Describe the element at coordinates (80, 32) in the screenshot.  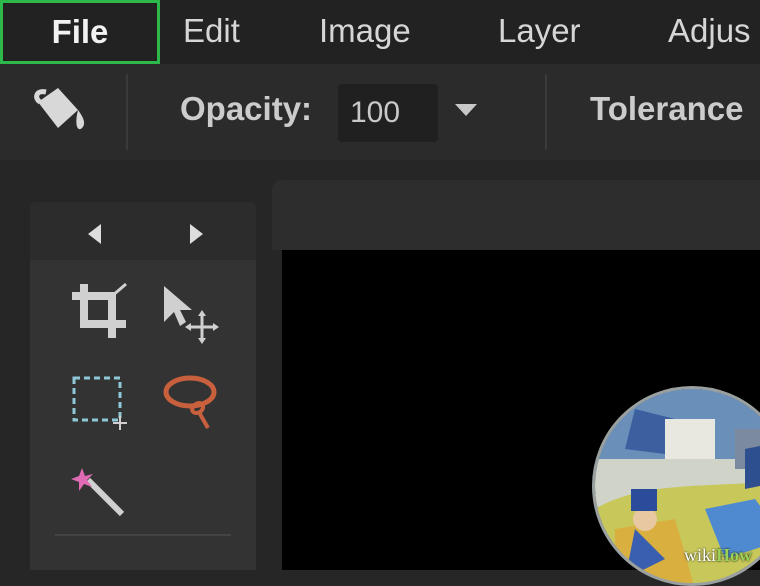
I see `menu-file: File` at that location.